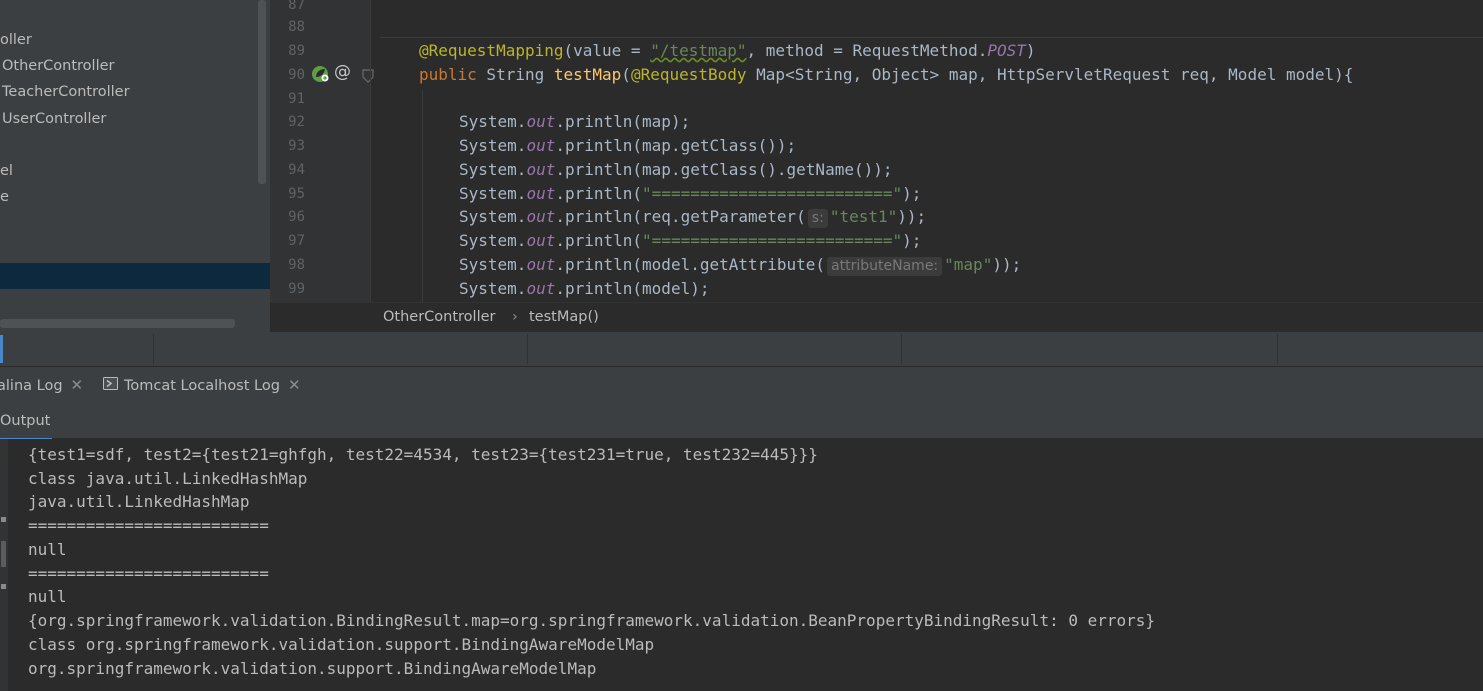 This screenshot has height=691, width=1483. What do you see at coordinates (370, 151) in the screenshot?
I see `gutter-divider` at bounding box center [370, 151].